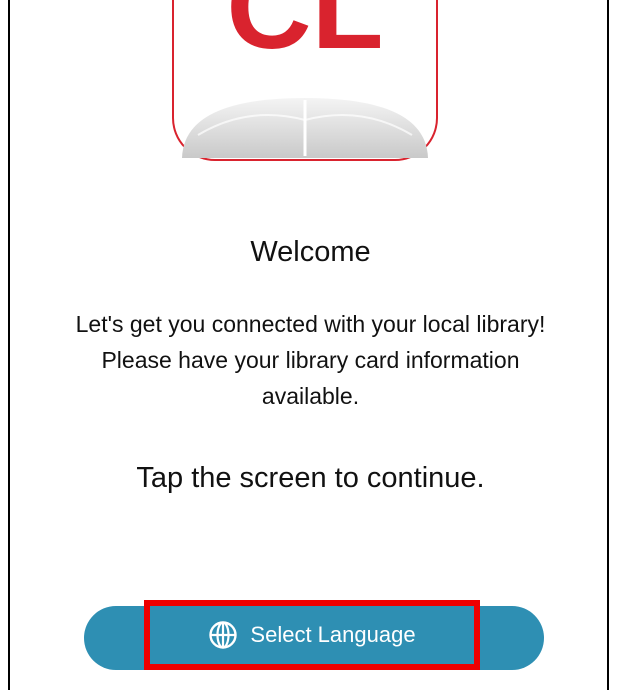 Image resolution: width=621 pixels, height=690 pixels. I want to click on welcome-title: Welcome, so click(310, 252).